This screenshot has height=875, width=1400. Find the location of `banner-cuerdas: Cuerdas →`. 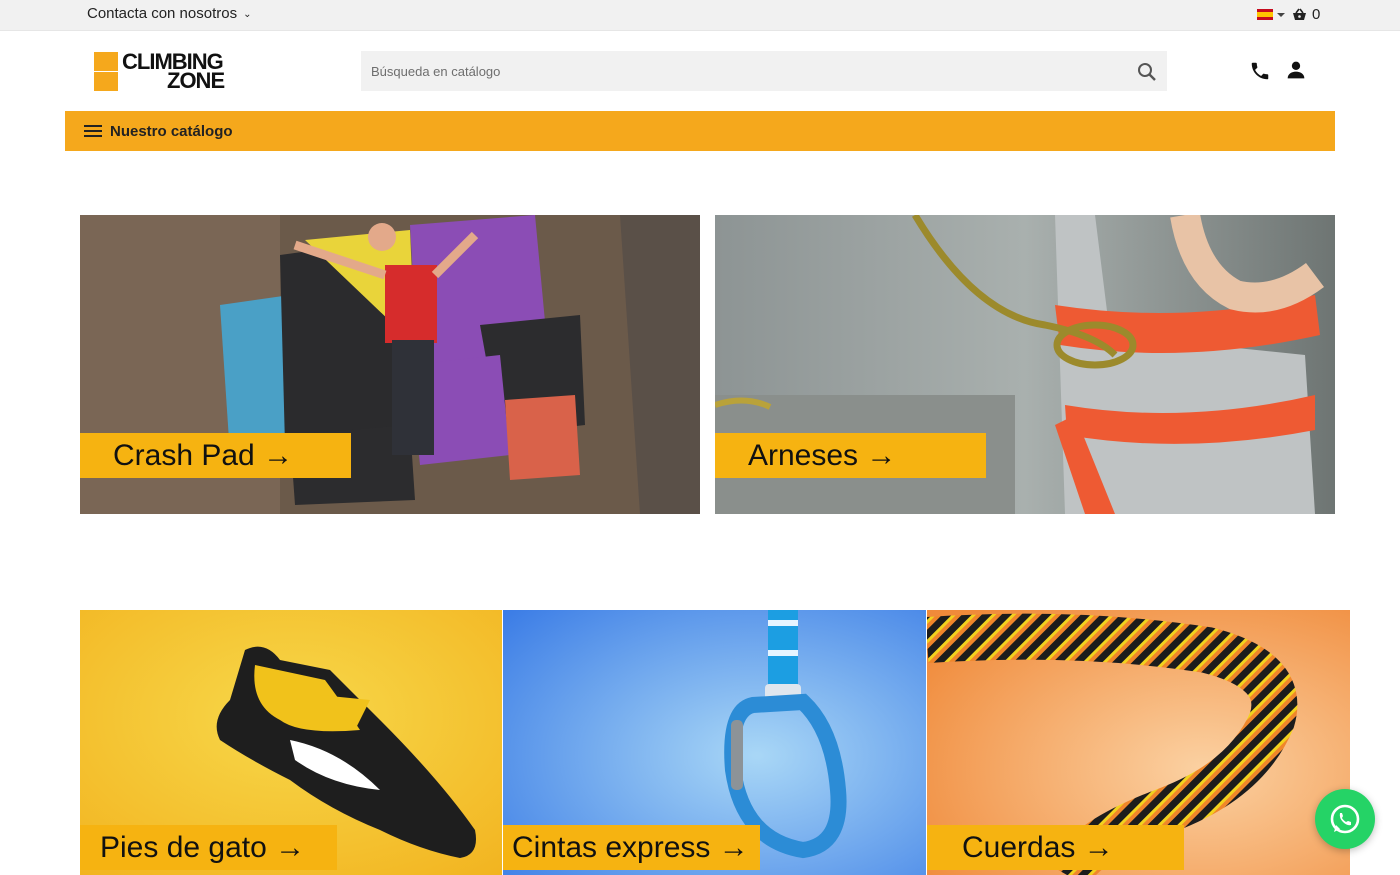

banner-cuerdas: Cuerdas → is located at coordinates (1138, 742).